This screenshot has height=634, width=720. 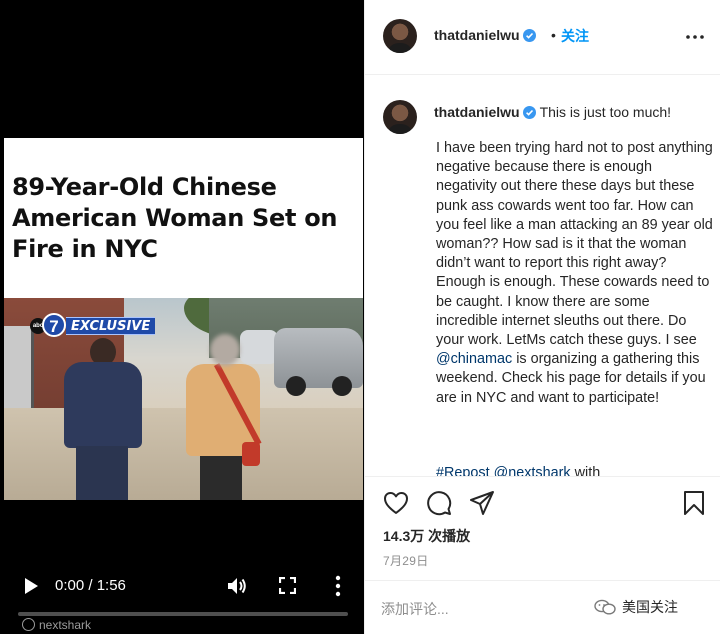 I want to click on man-figure, so click(x=102, y=419).